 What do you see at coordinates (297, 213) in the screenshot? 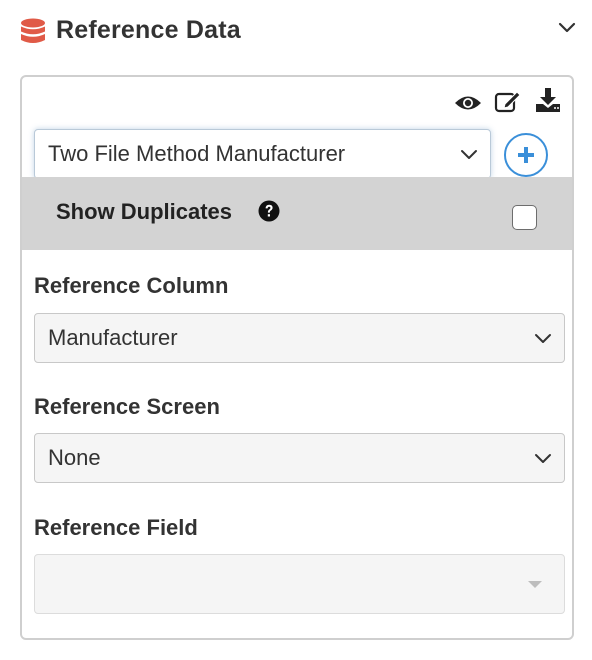
I see `show-duplicates-bar: Show Duplicates` at bounding box center [297, 213].